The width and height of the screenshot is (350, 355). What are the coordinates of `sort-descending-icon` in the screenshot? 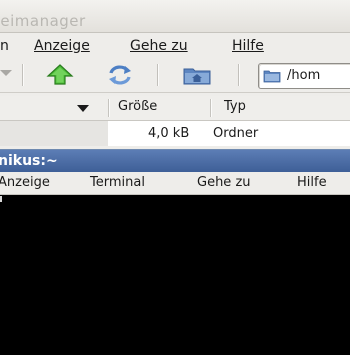 It's located at (83, 108).